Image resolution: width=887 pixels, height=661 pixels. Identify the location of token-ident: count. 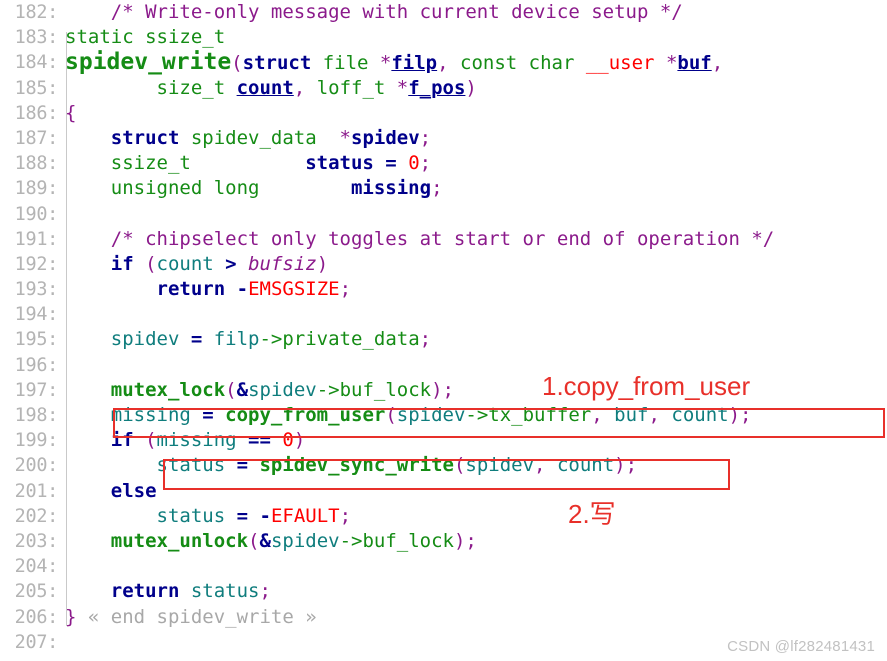
(185, 263).